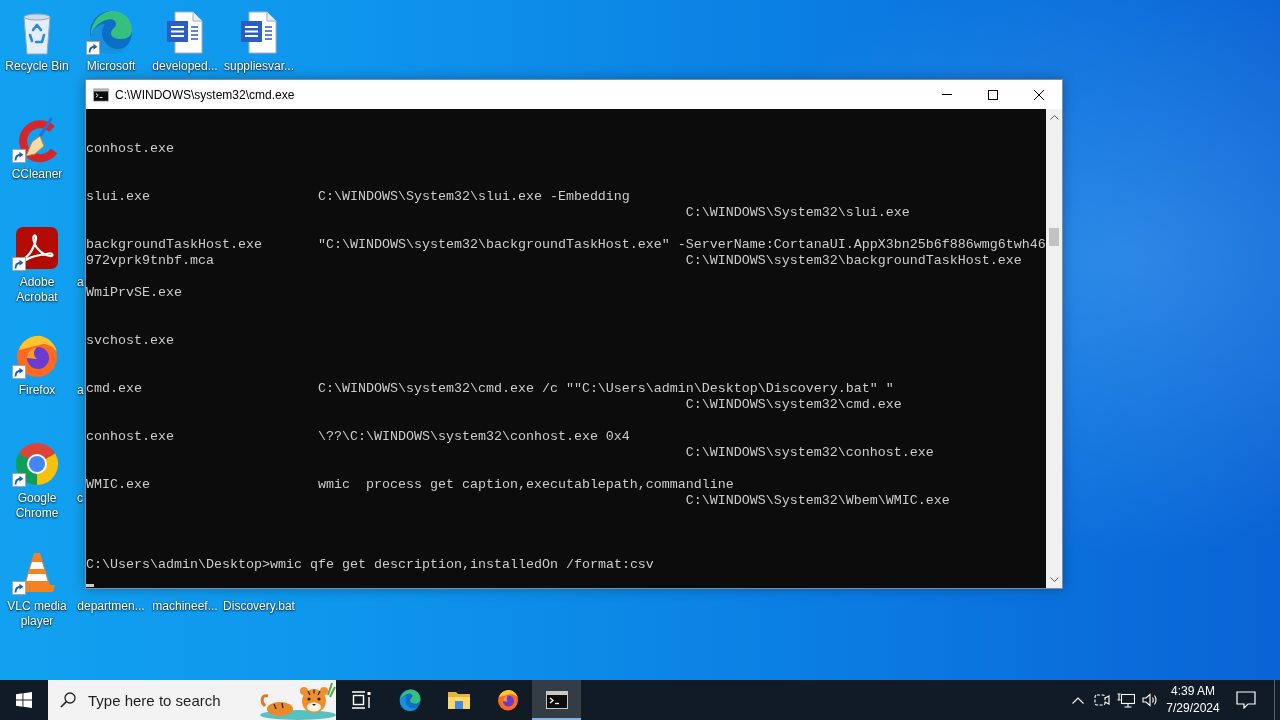 The image size is (1280, 720). I want to click on command-line: "C:\WINDOWS\system32\backgroundTaskHost.exe" -ServerName:CortanaUI.AppX3bn25b6f886wmg6twh46, so click(681, 245).